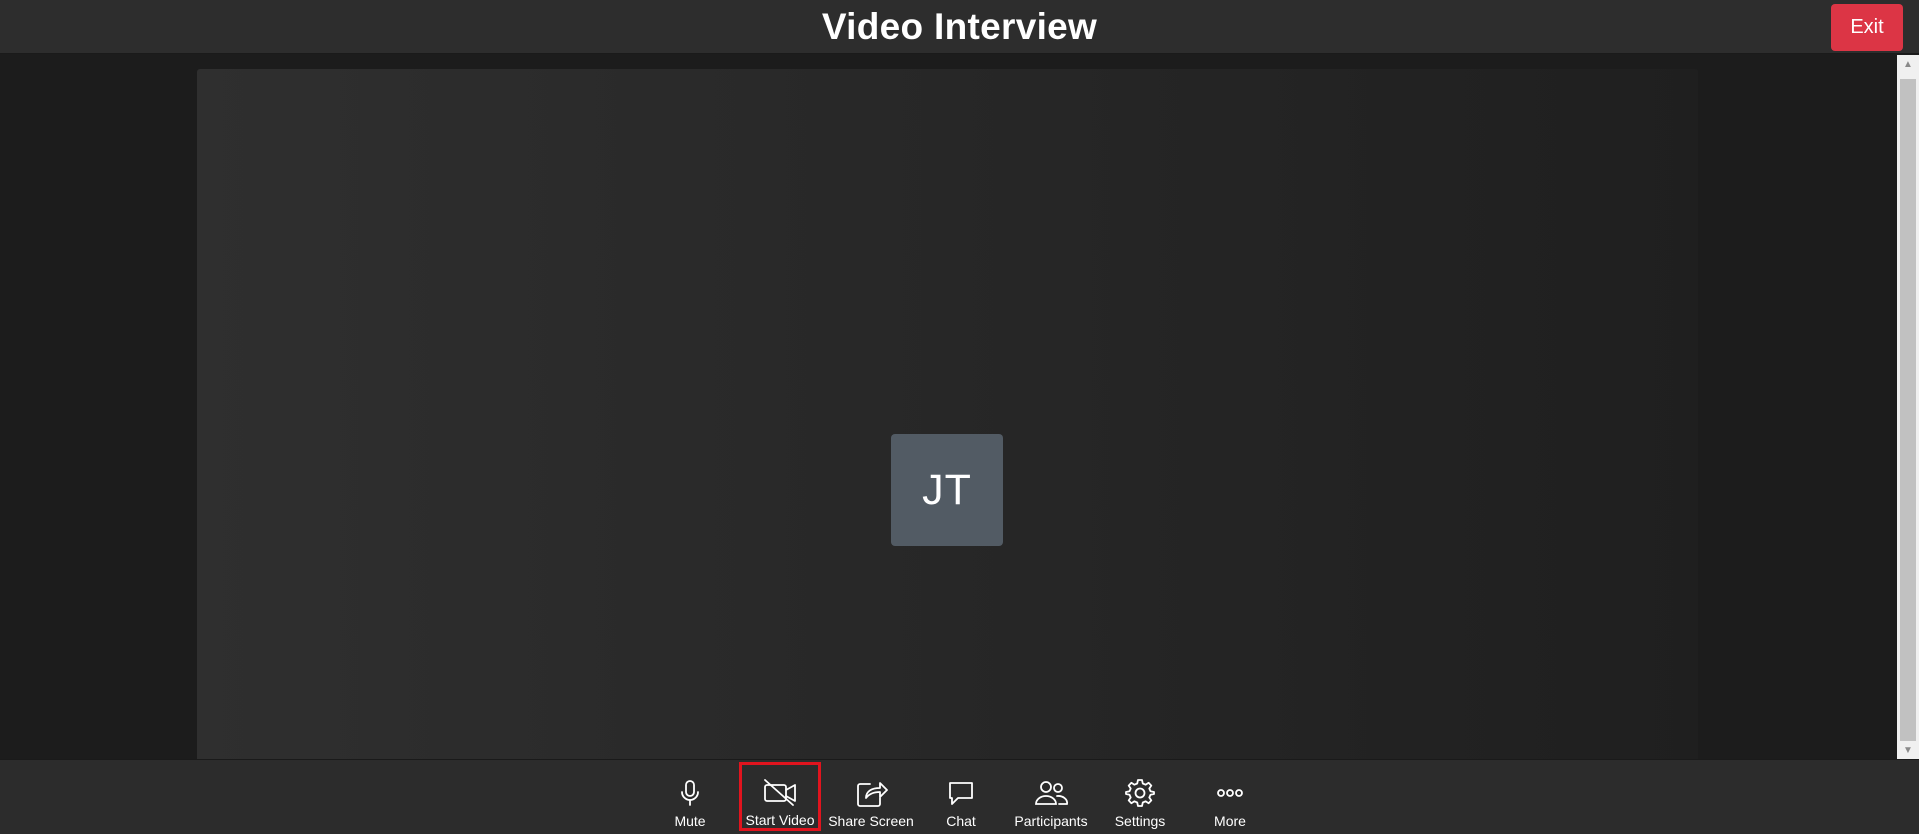  I want to click on gear-icon, so click(1140, 793).